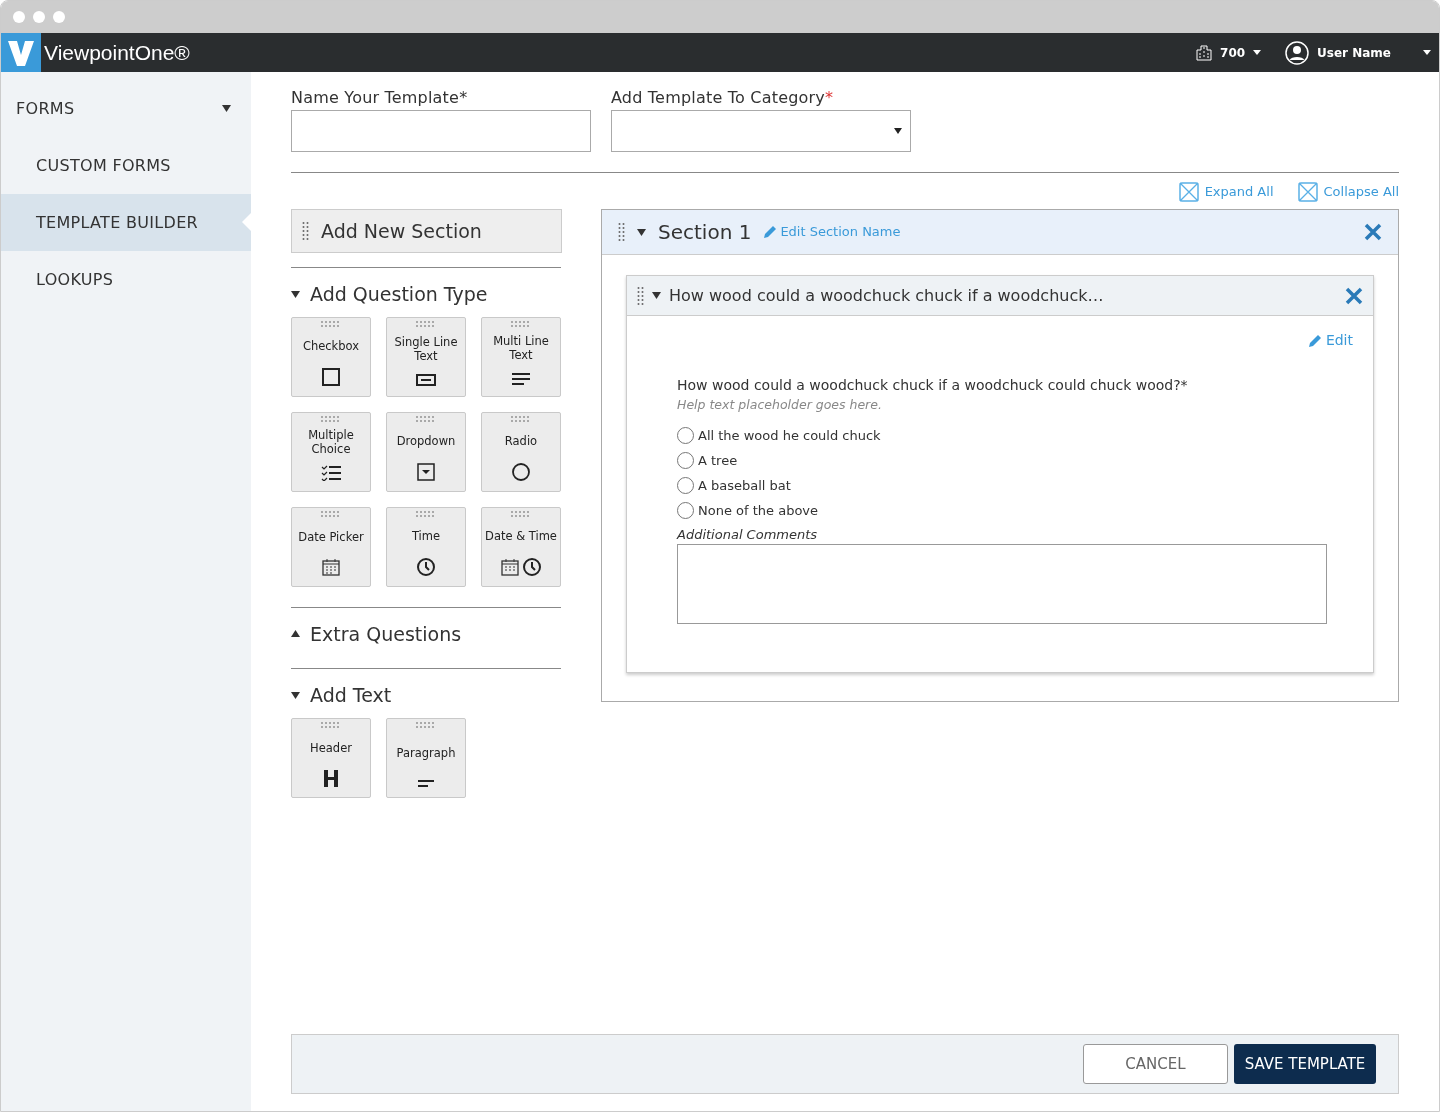 Image resolution: width=1440 pixels, height=1112 pixels. Describe the element at coordinates (1305, 1064) in the screenshot. I see `save-template-button: SAVE TEMPLATE` at that location.